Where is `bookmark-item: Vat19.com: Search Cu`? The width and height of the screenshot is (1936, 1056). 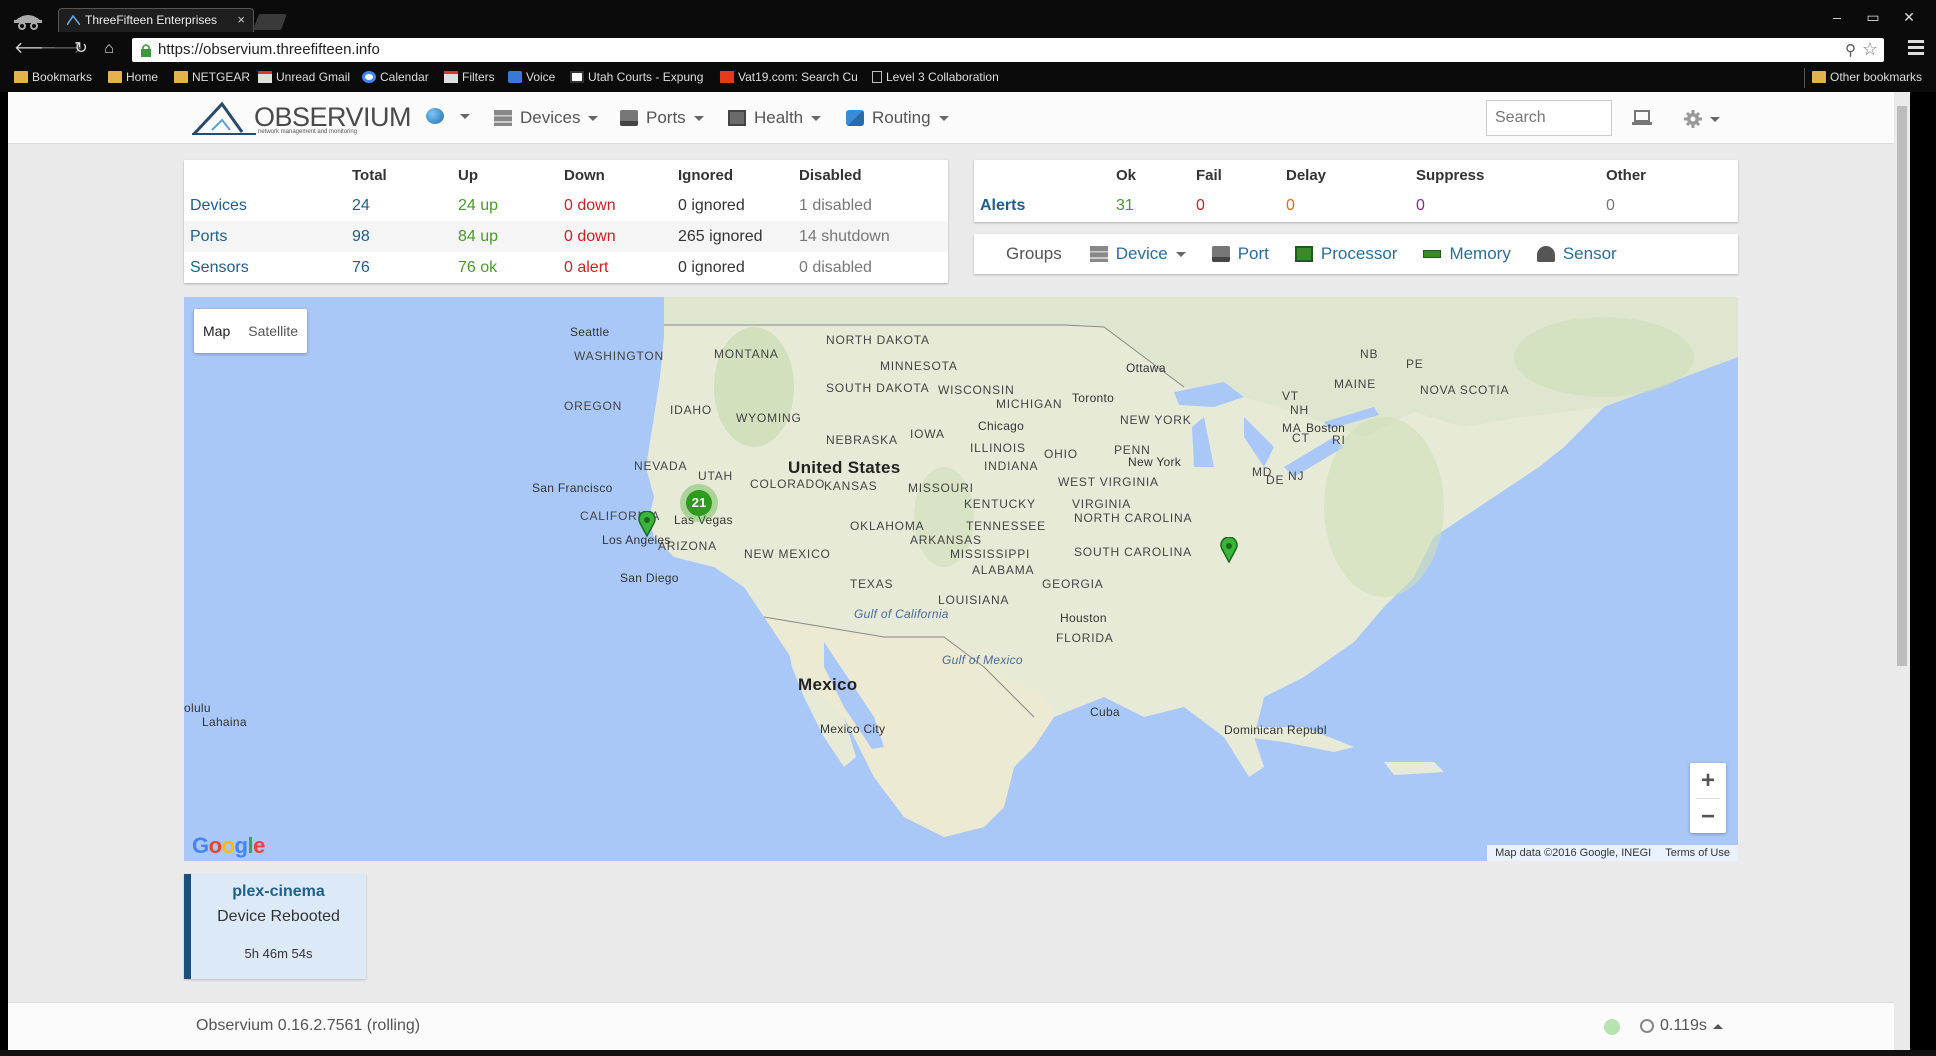
bookmark-item: Vat19.com: Search Cu is located at coordinates (789, 77).